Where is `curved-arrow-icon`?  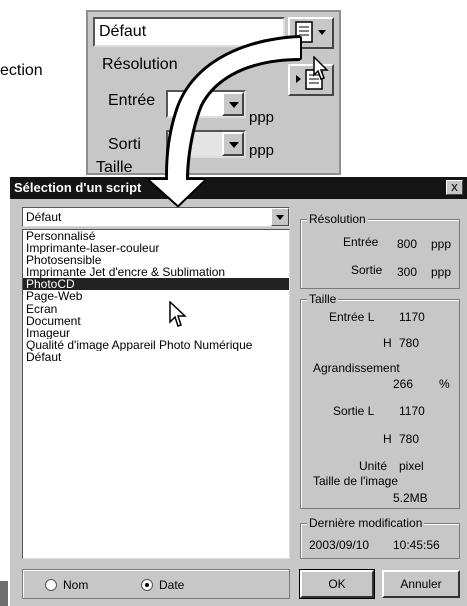 curved-arrow-icon is located at coordinates (225, 121).